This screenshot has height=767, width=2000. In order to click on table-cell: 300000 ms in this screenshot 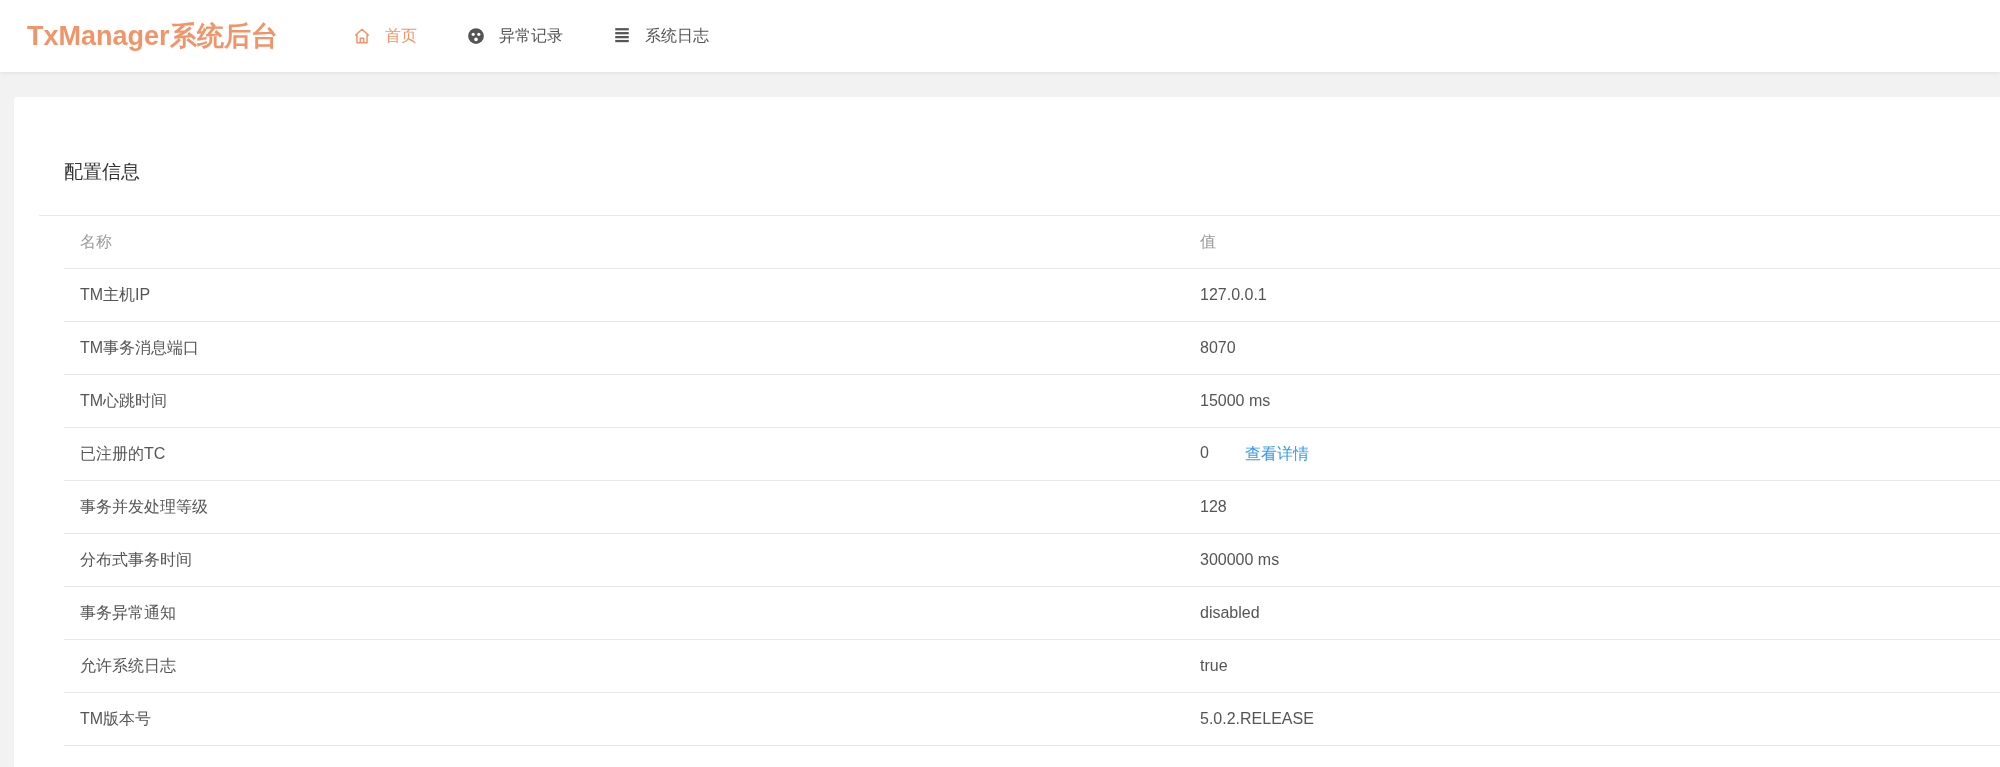, I will do `click(1240, 560)`.